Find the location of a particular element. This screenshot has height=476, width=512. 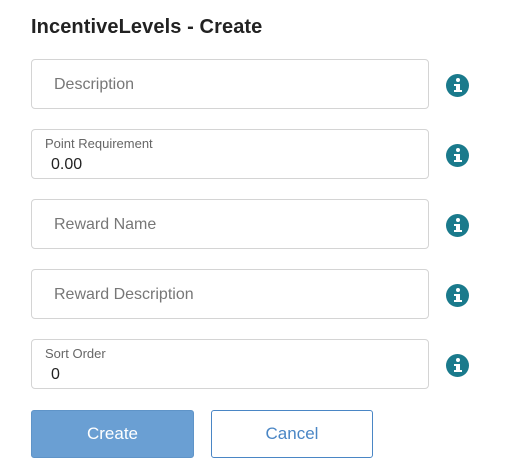

reward-description-field: Reward Description is located at coordinates (230, 294).